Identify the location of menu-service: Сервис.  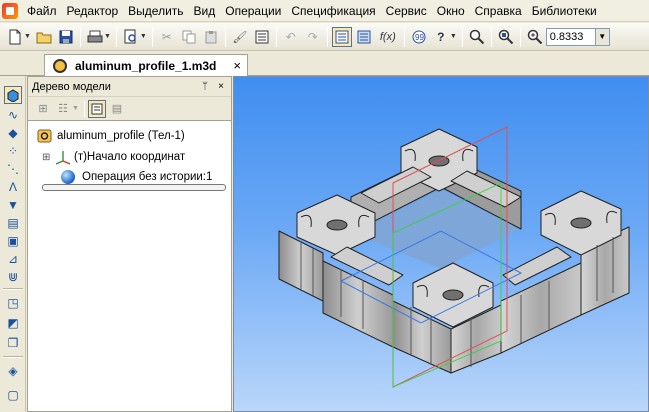
(406, 11).